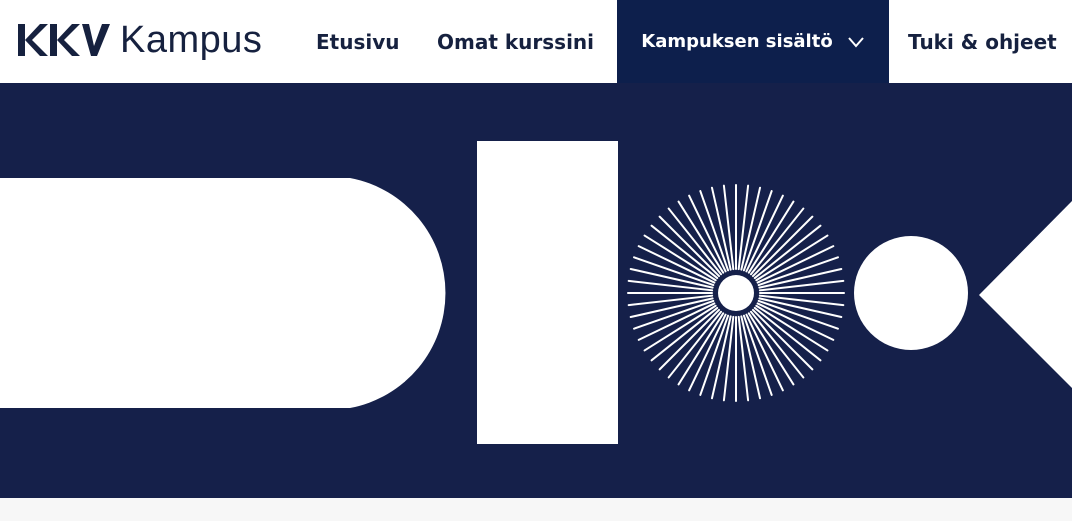 The height and width of the screenshot is (521, 1072). What do you see at coordinates (358, 41) in the screenshot?
I see `nav-home: Etusivu` at bounding box center [358, 41].